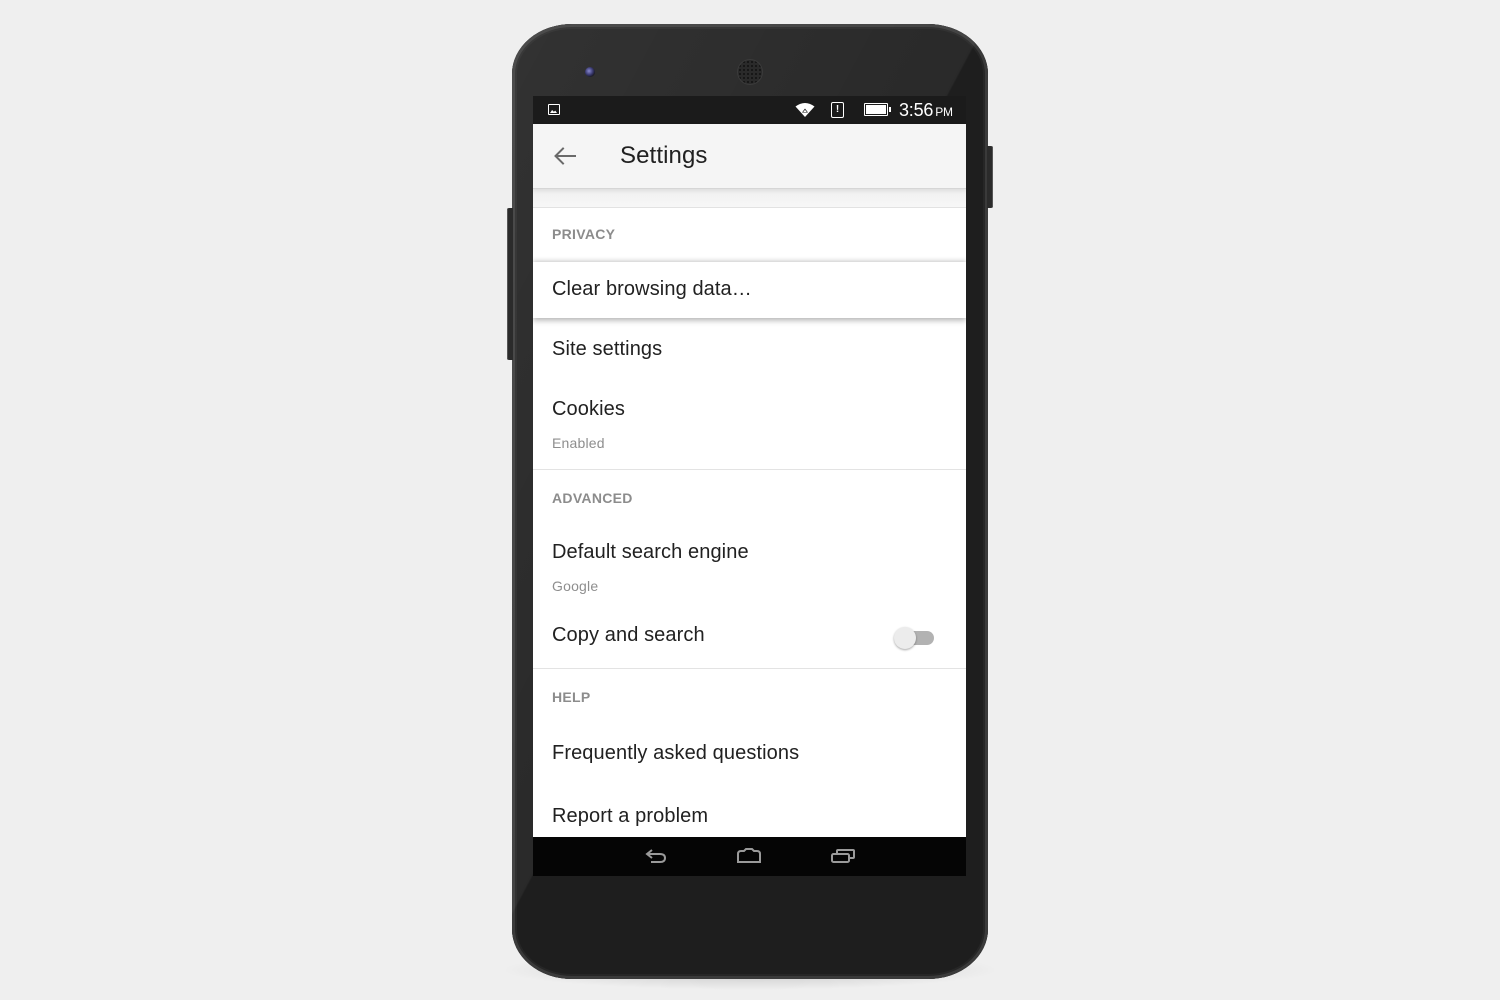 The height and width of the screenshot is (1000, 1500). Describe the element at coordinates (916, 110) in the screenshot. I see `time-value: 3:56` at that location.